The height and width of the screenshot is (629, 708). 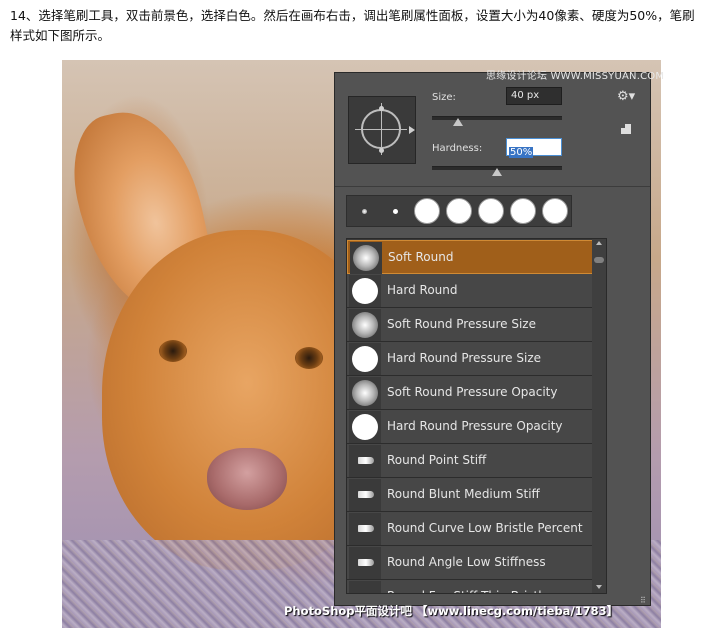 I want to click on brush-preset-label: Round Fan Stiff Thin Bristles, so click(x=471, y=591).